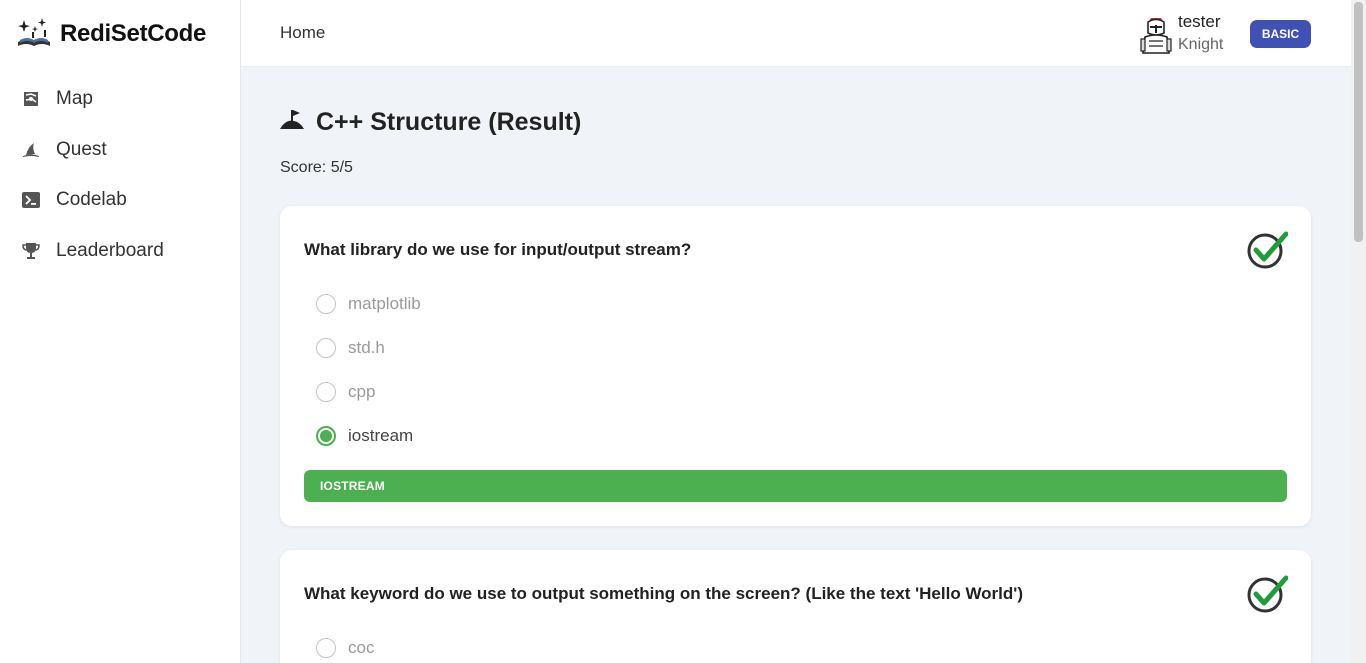 This screenshot has width=1366, height=663. What do you see at coordinates (316, 167) in the screenshot?
I see `score-text: Score: 5/5` at bounding box center [316, 167].